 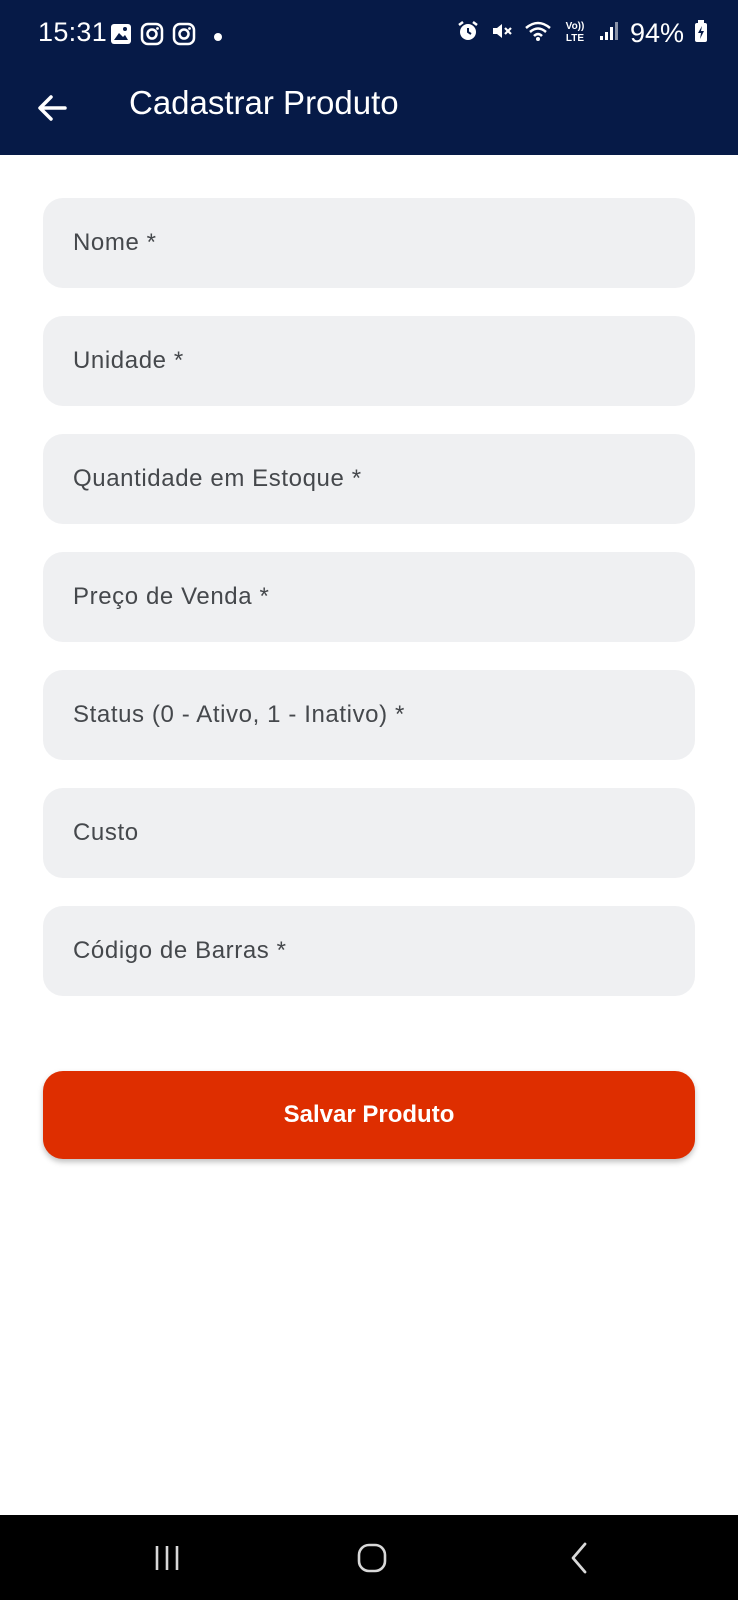 I want to click on status-field-container, so click(x=369, y=715).